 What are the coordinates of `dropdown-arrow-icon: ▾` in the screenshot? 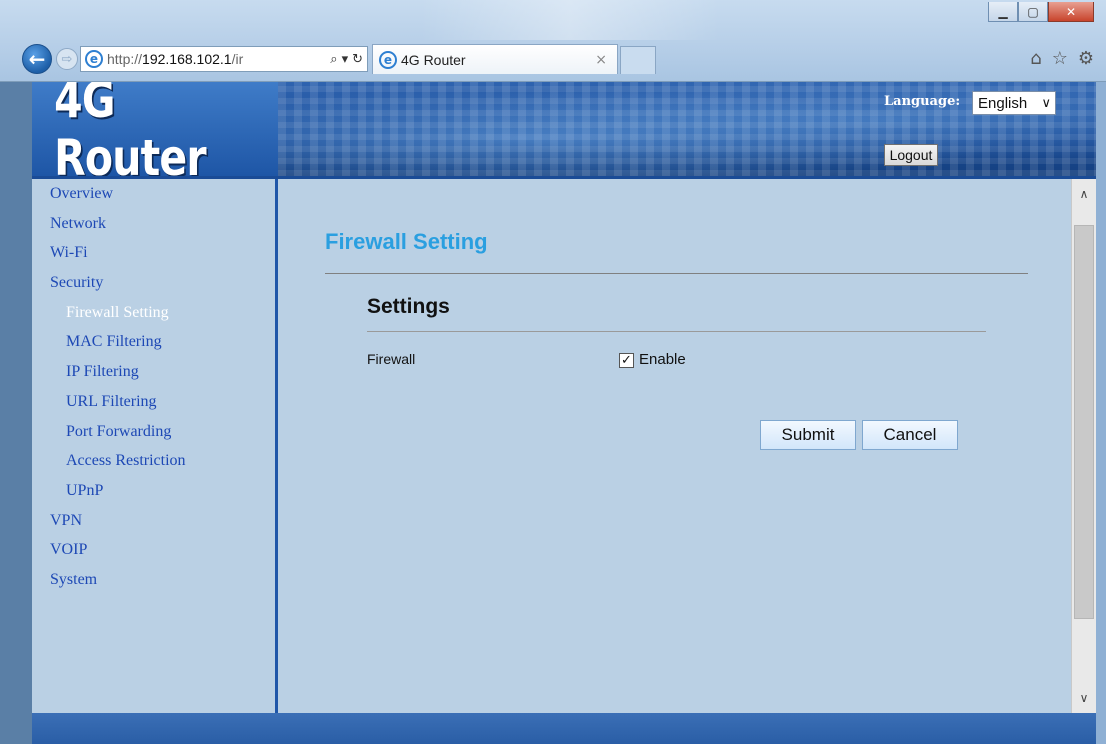 It's located at (345, 59).